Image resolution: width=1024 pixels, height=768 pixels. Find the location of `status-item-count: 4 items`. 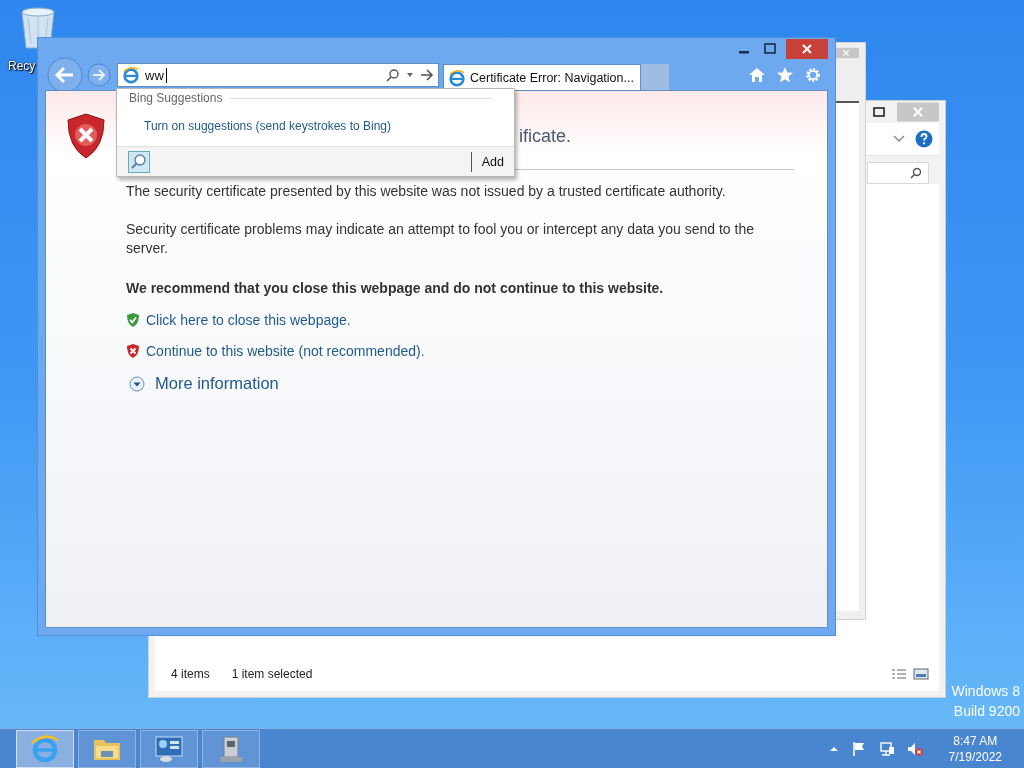

status-item-count: 4 items is located at coordinates (190, 674).